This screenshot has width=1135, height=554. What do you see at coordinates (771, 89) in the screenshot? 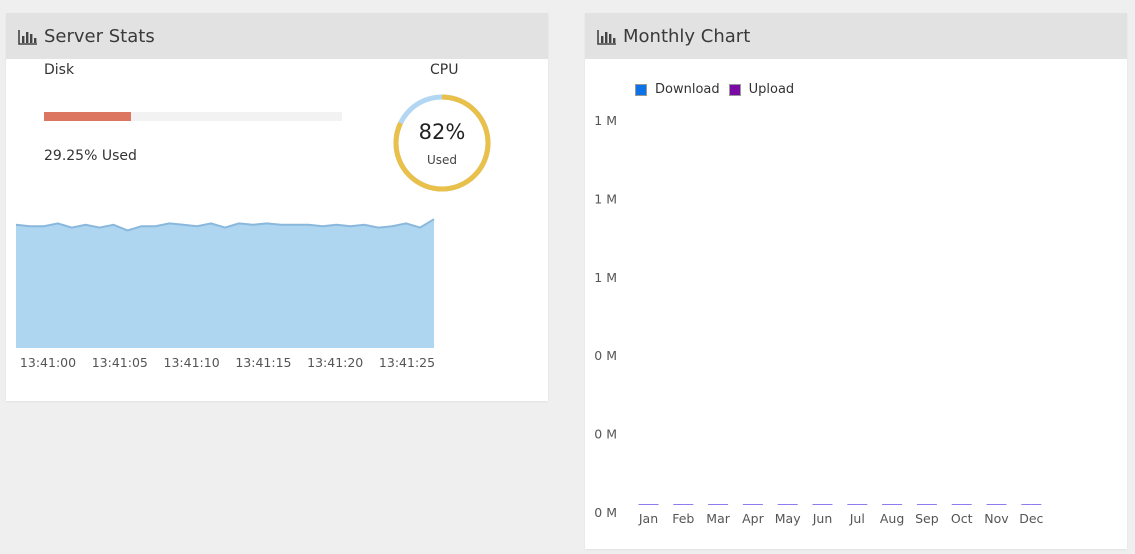
I see `legend-label-upload: Upload` at bounding box center [771, 89].